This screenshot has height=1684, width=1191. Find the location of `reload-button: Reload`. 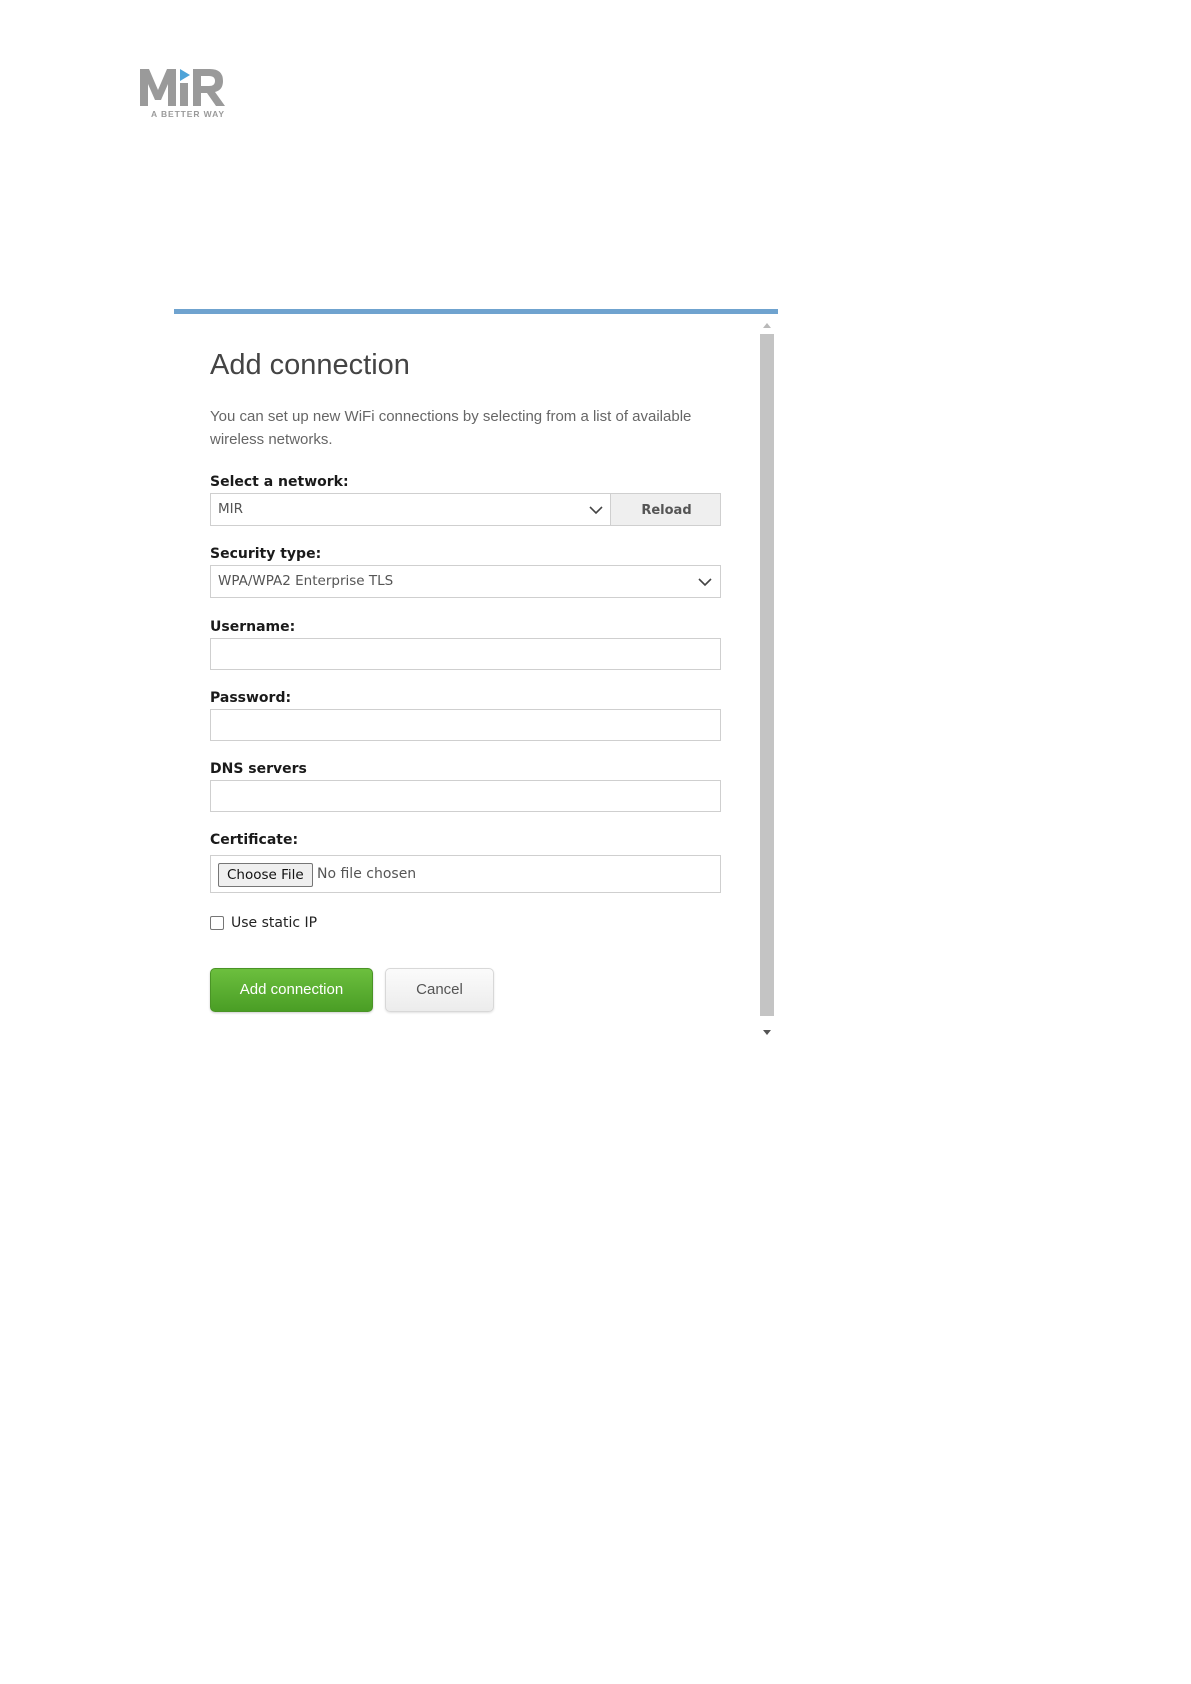

reload-button: Reload is located at coordinates (665, 509).